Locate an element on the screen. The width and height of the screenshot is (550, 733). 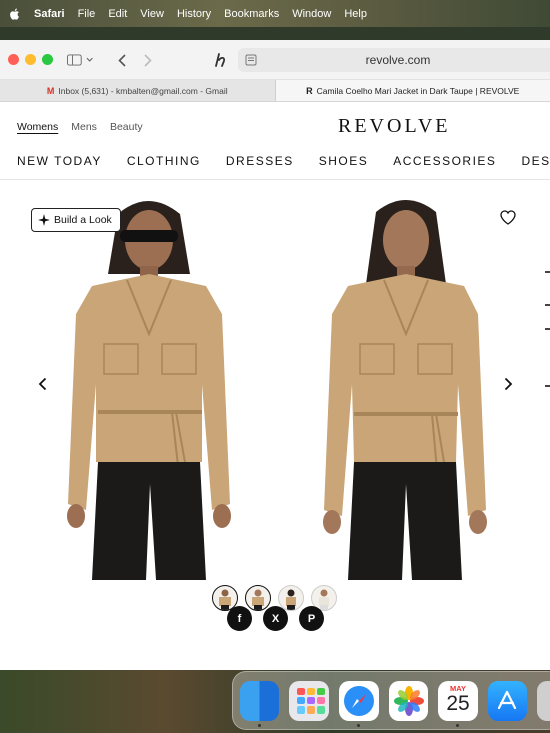
close-window-button is located at coordinates (13, 59).